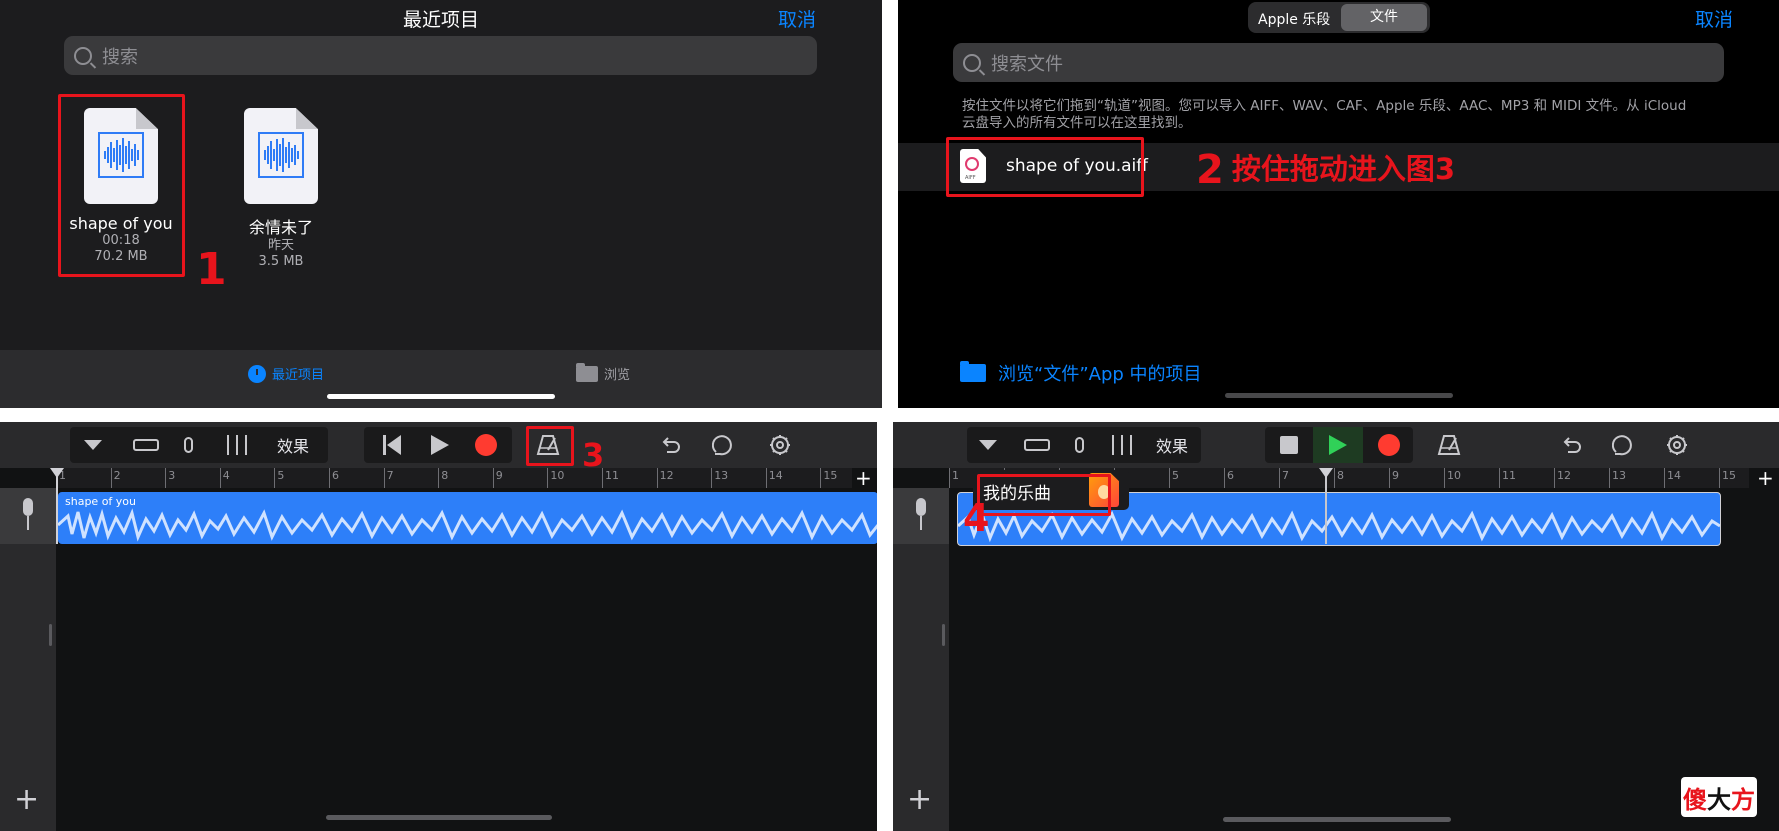 This screenshot has width=1779, height=831. What do you see at coordinates (115, 478) in the screenshot?
I see `ruler-mark: 2` at bounding box center [115, 478].